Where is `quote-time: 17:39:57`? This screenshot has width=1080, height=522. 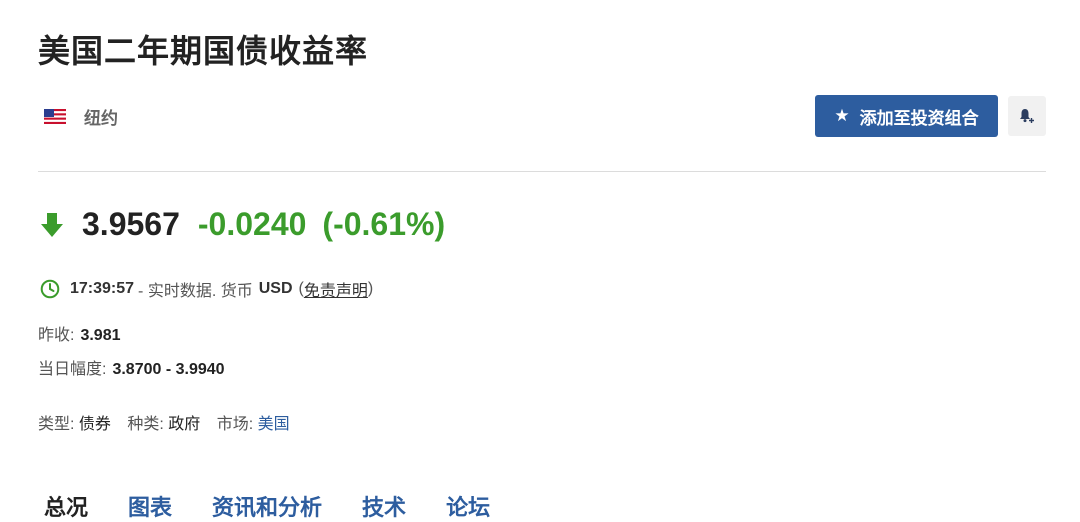 quote-time: 17:39:57 is located at coordinates (102, 288).